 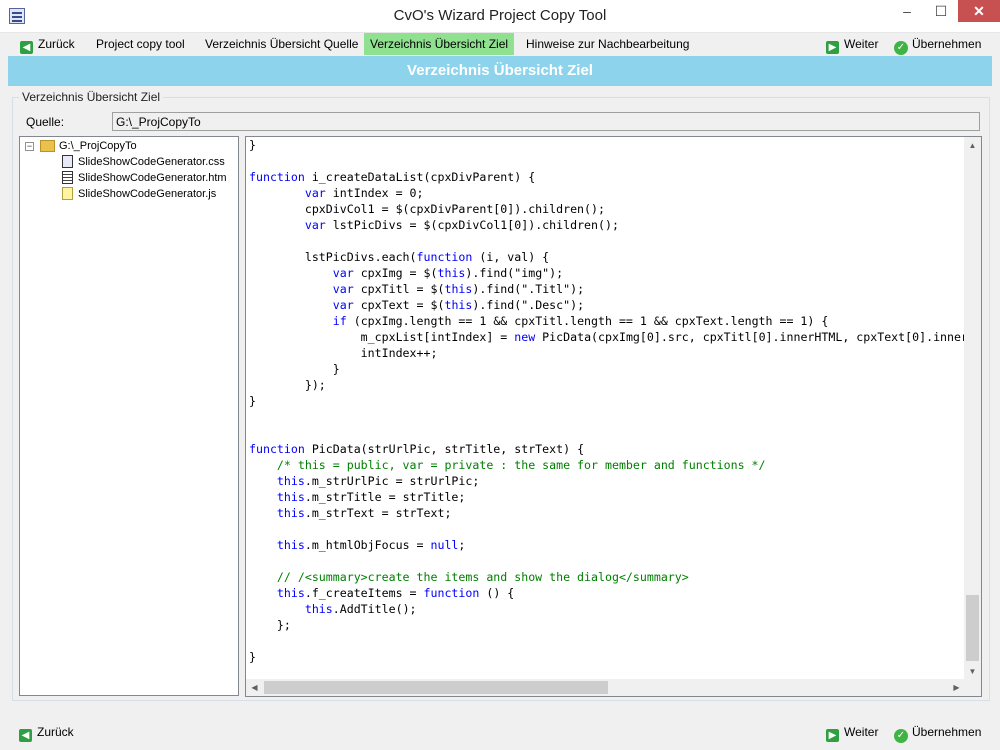 I want to click on footer-next-button: ▶ Weiter, so click(x=852, y=732).